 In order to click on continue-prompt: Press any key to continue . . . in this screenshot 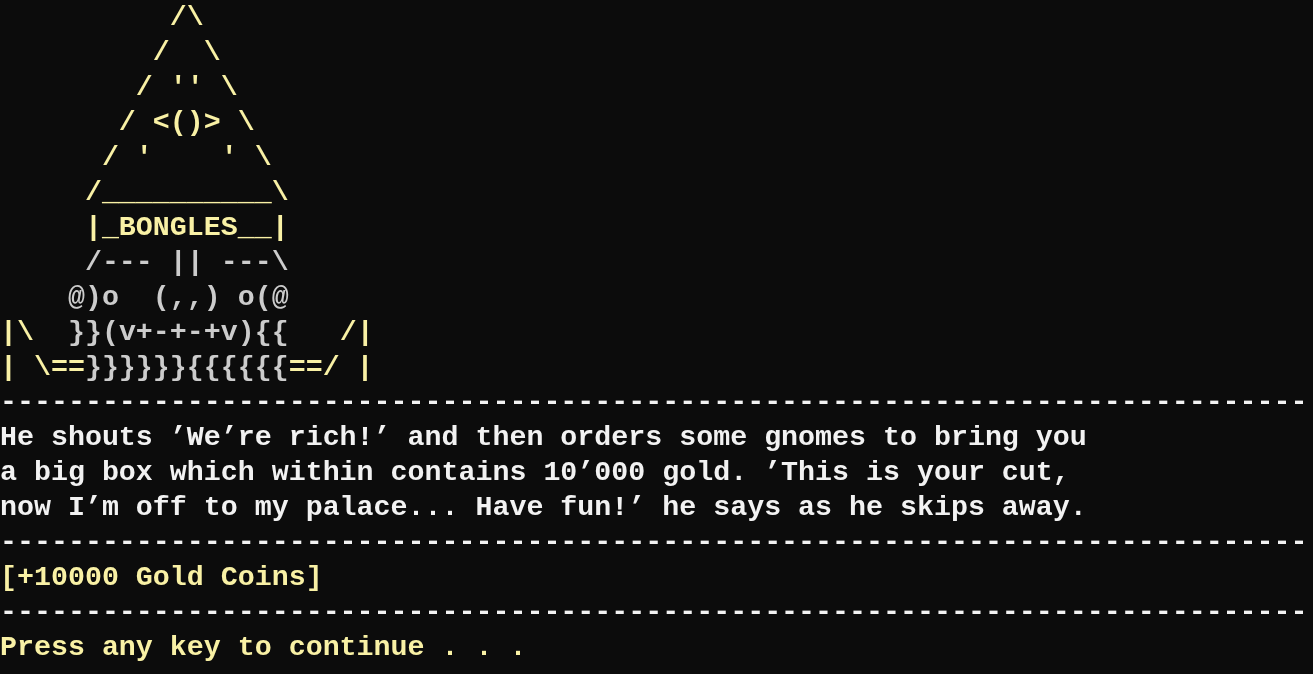, I will do `click(263, 647)`.